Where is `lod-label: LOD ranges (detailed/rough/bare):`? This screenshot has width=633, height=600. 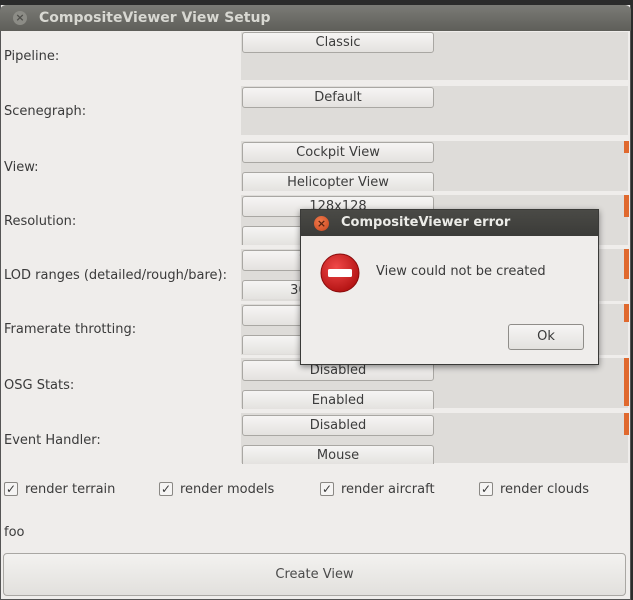 lod-label: LOD ranges (detailed/rough/bare): is located at coordinates (115, 275).